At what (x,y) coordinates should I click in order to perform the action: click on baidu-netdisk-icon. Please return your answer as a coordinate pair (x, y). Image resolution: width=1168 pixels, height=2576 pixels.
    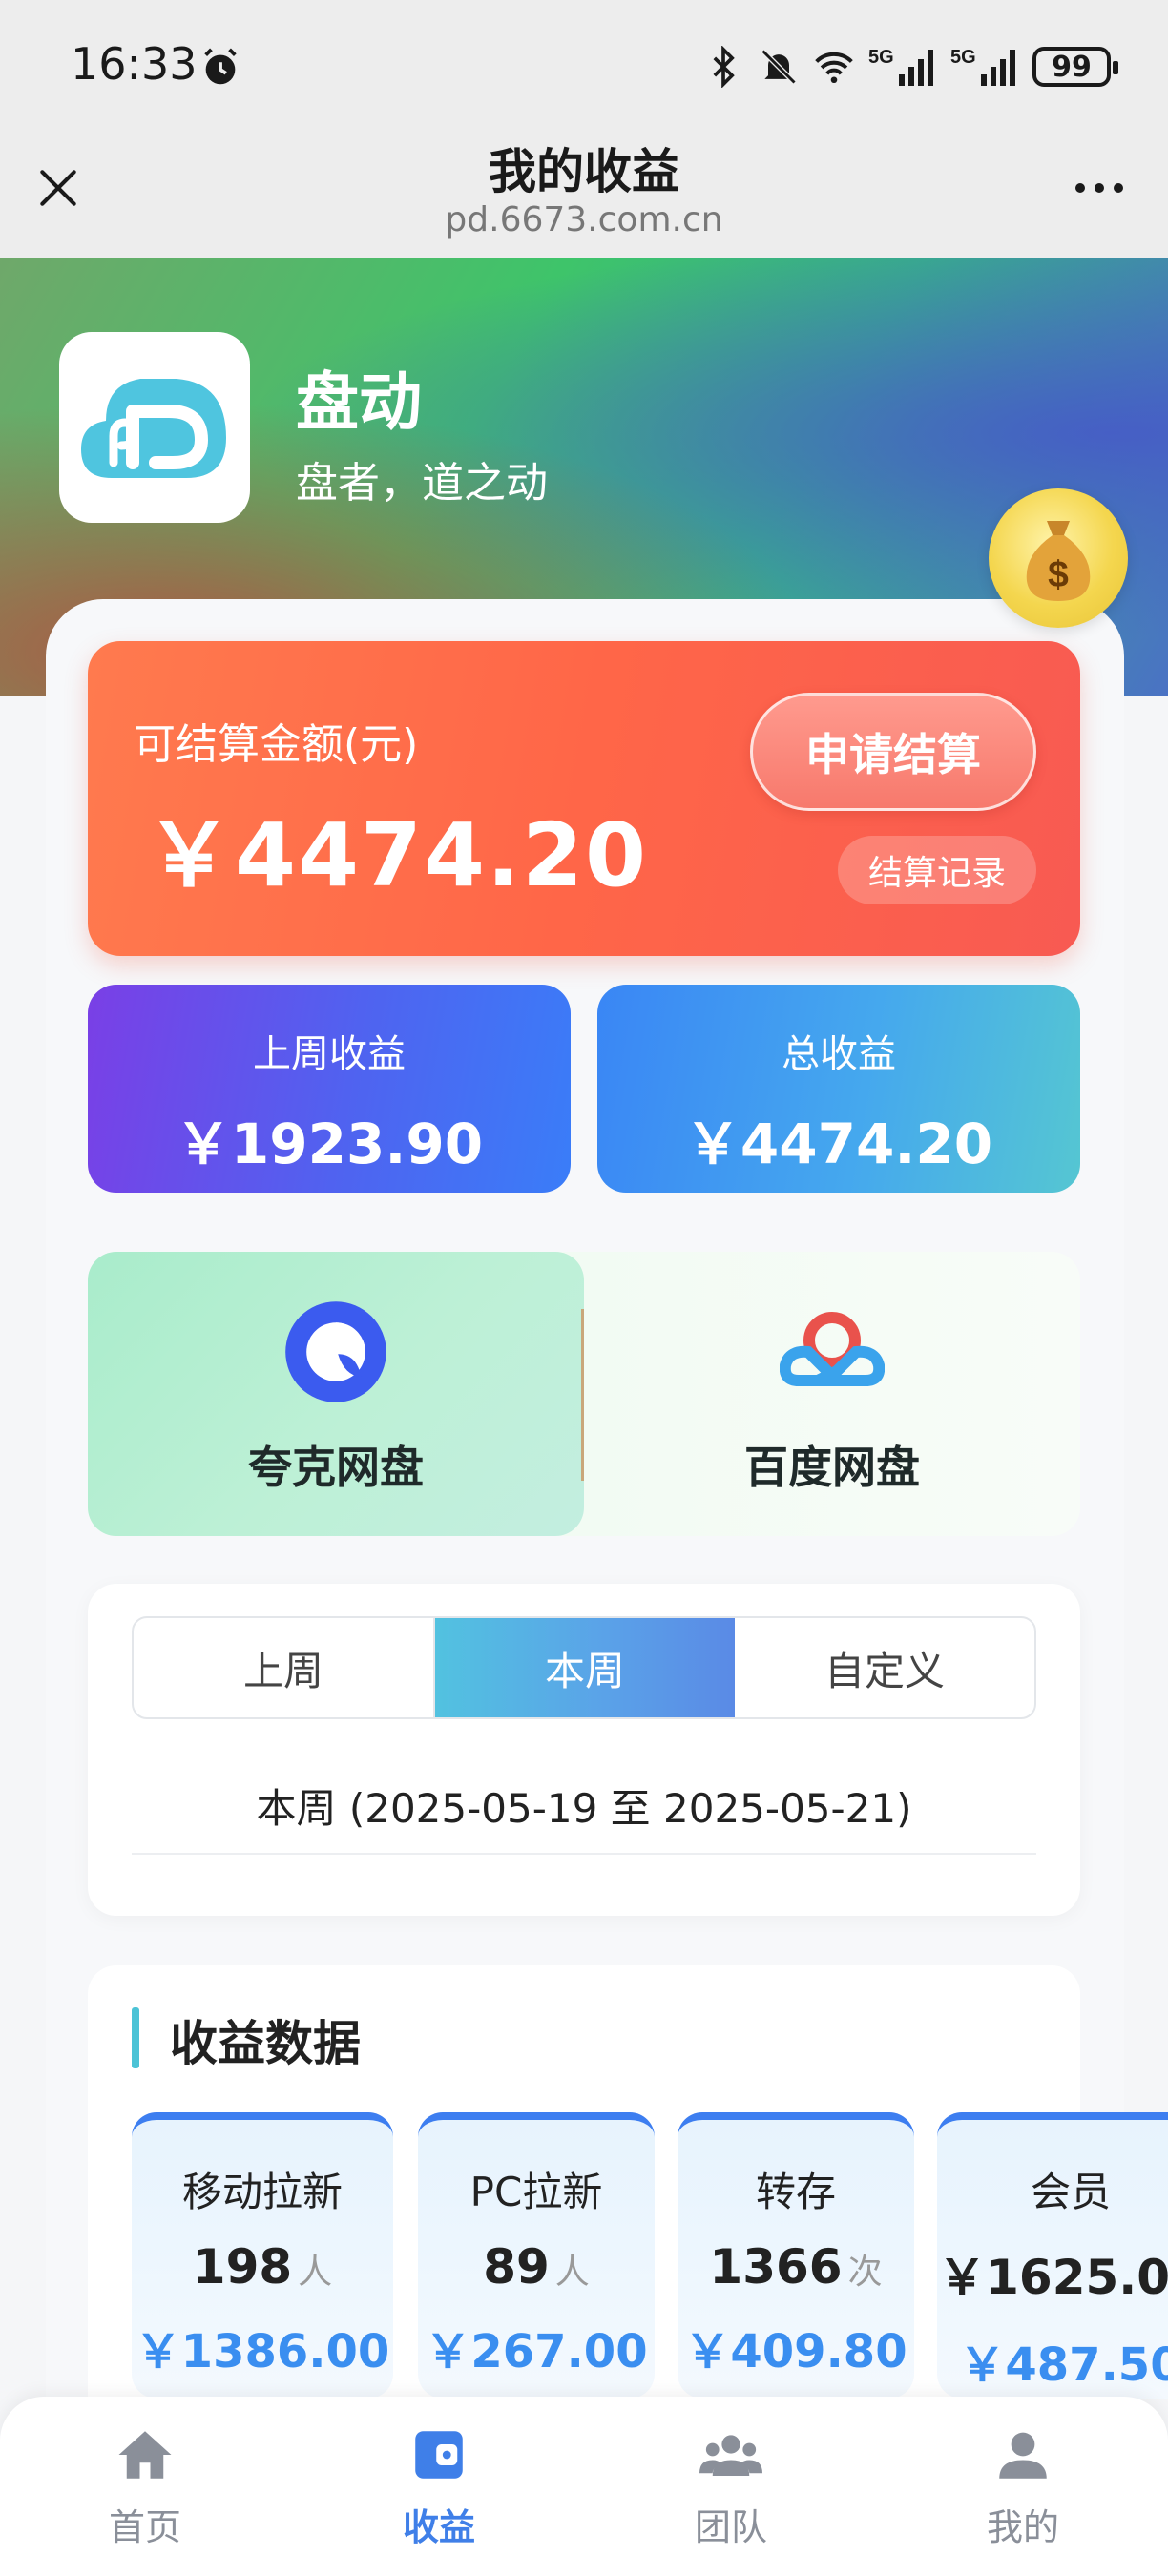
    Looking at the image, I should click on (832, 1349).